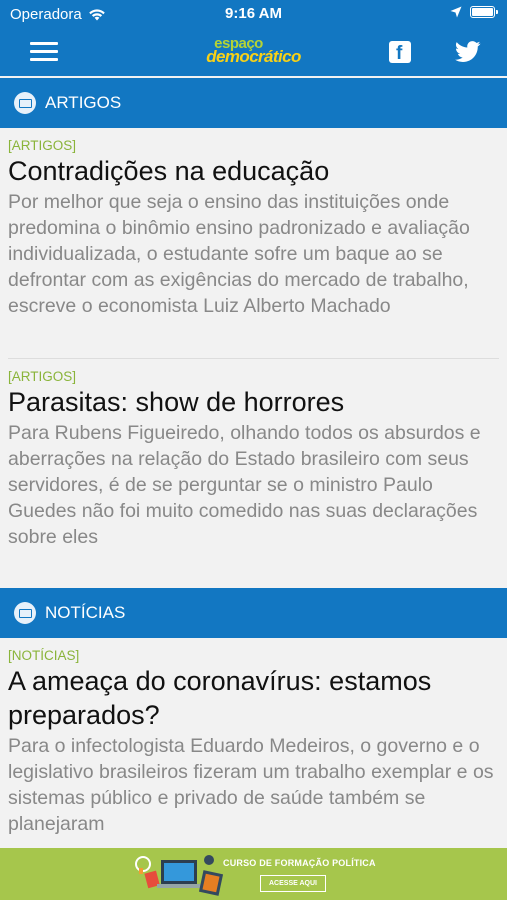 Image resolution: width=507 pixels, height=900 pixels. Describe the element at coordinates (253, 56) in the screenshot. I see `logo-line2: democrático` at that location.